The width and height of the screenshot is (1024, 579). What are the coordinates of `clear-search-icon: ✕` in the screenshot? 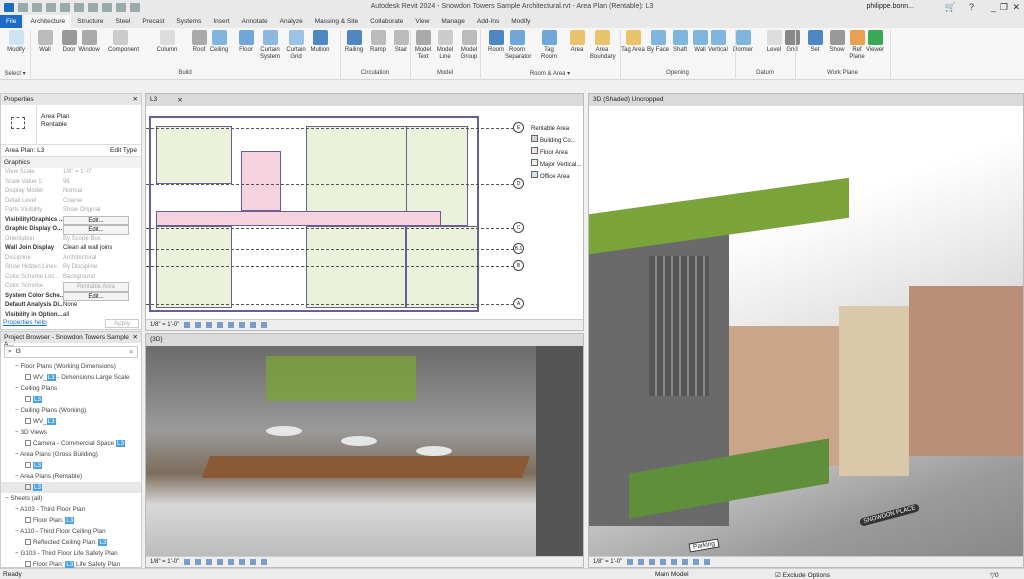 It's located at (131, 352).